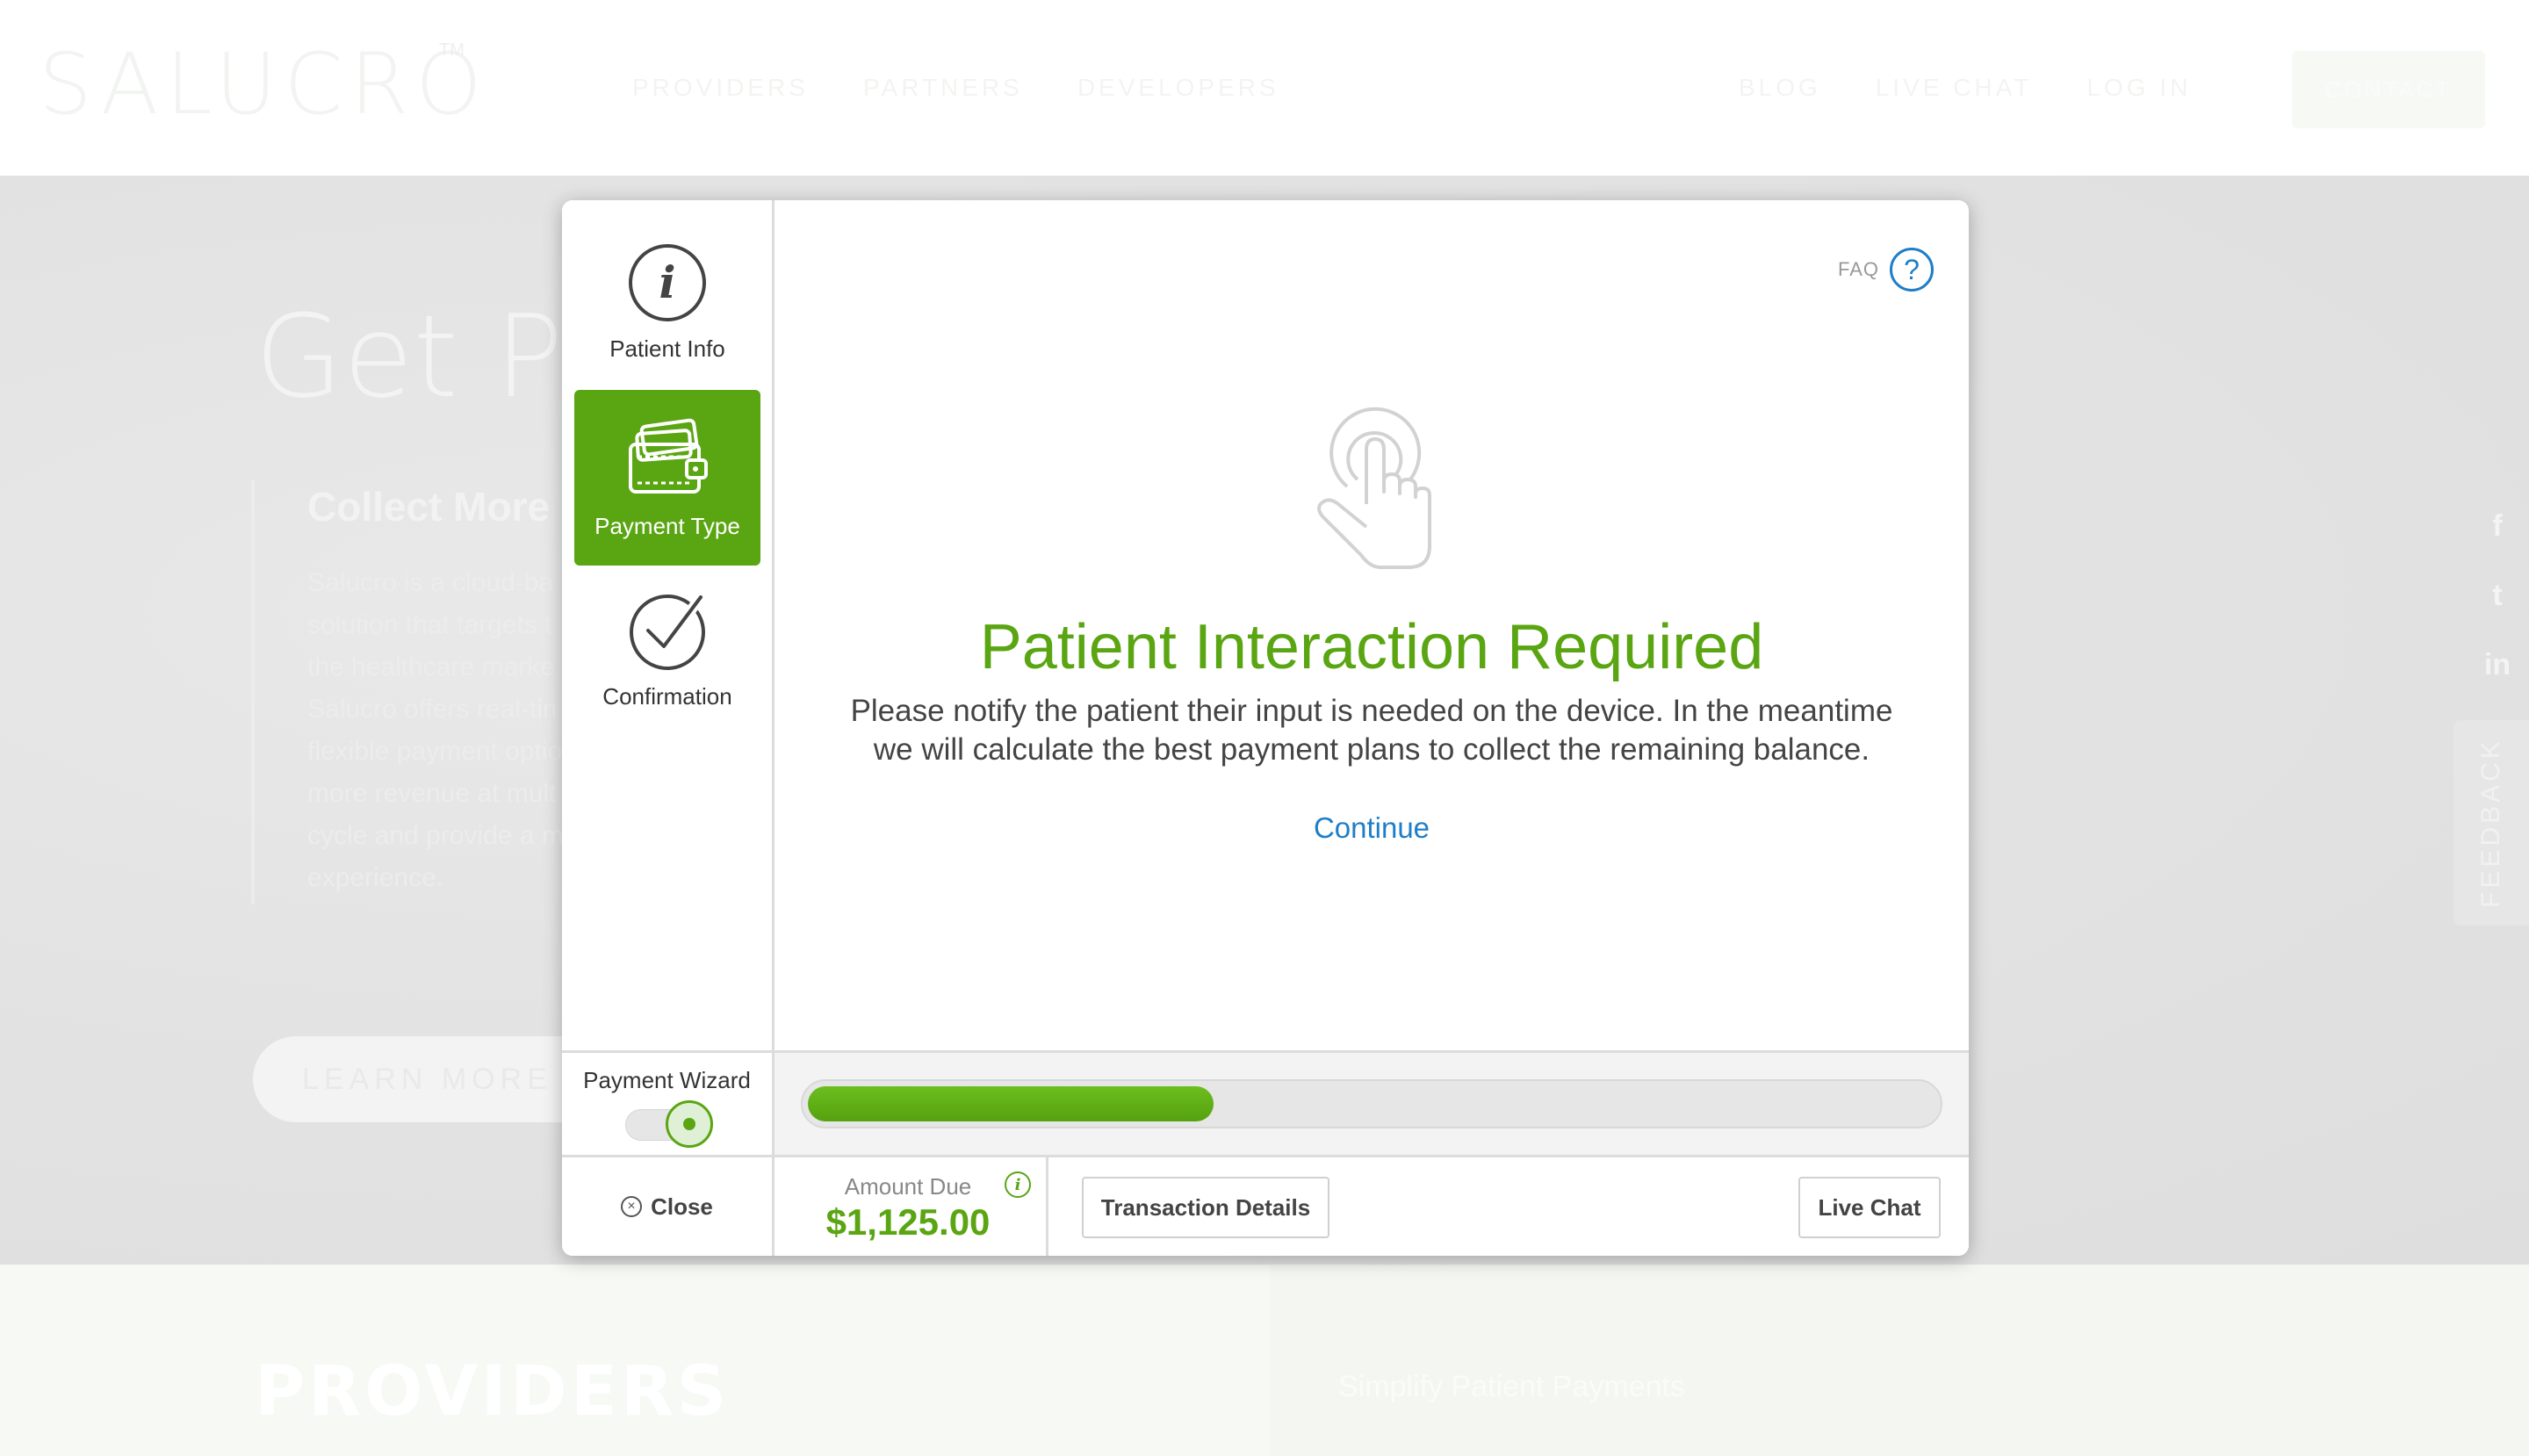  Describe the element at coordinates (1372, 828) in the screenshot. I see `continue-link: Continue` at that location.